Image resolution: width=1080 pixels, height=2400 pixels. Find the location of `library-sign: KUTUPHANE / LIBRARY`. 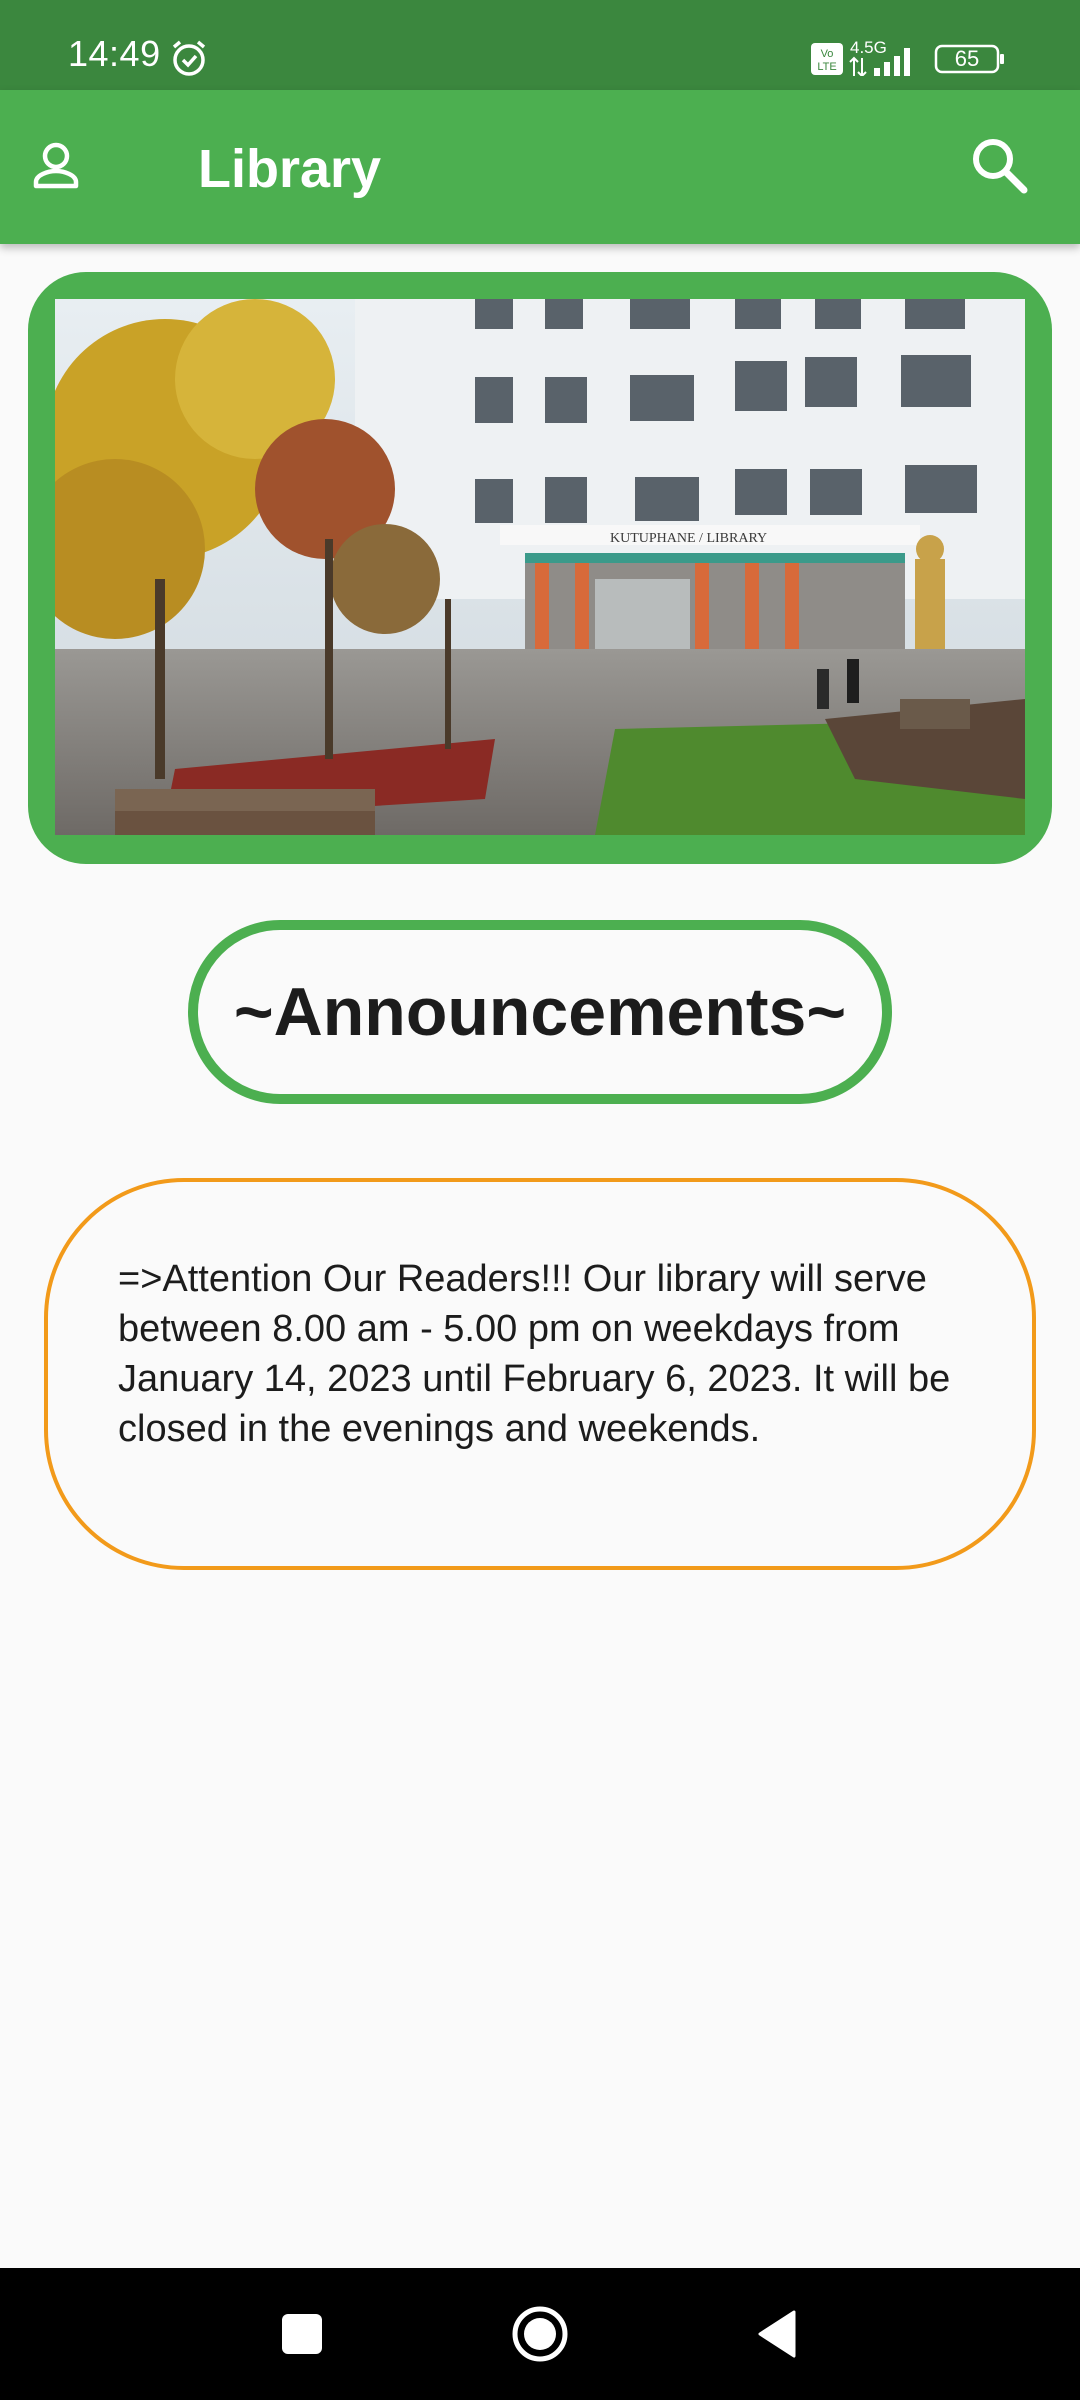

library-sign: KUTUPHANE / LIBRARY is located at coordinates (688, 538).